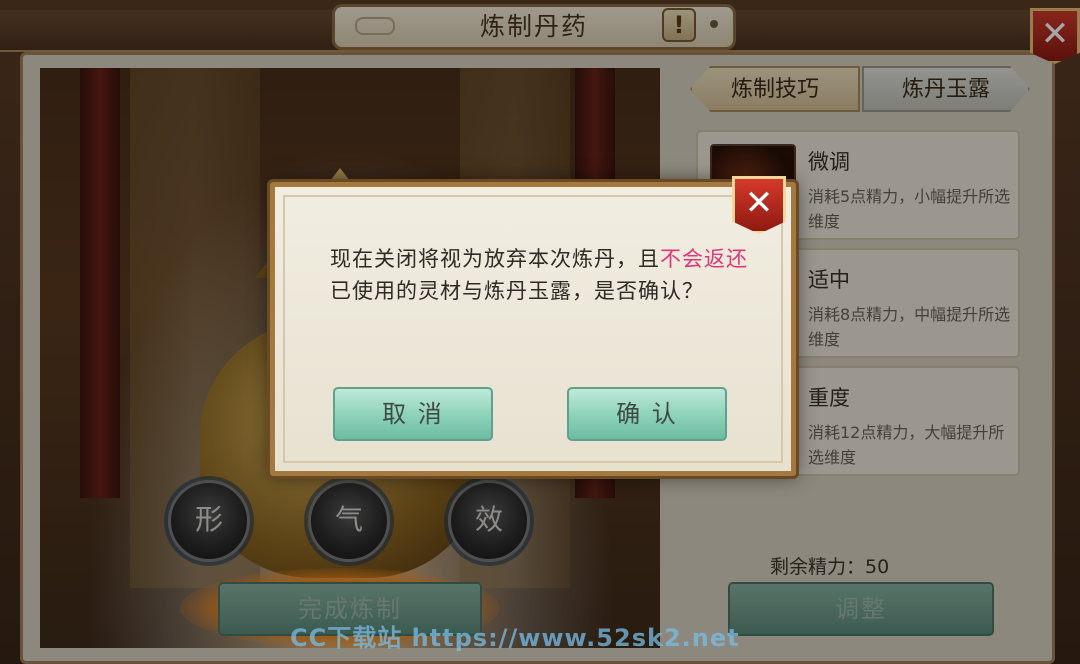  What do you see at coordinates (540, 275) in the screenshot?
I see `dialog-message: 现在关闭将视为放弃本次炼丹，且不会返还已使用的灵材与炼丹玉露，是否确认？` at bounding box center [540, 275].